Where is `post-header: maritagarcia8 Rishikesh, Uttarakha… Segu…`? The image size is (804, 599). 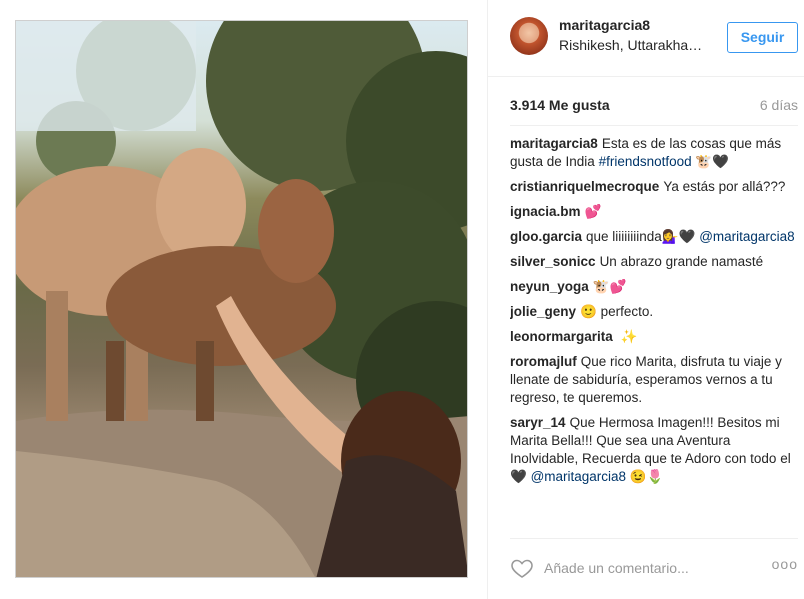
post-header: maritagarcia8 Rishikesh, Uttarakha… Segu… is located at coordinates (646, 38).